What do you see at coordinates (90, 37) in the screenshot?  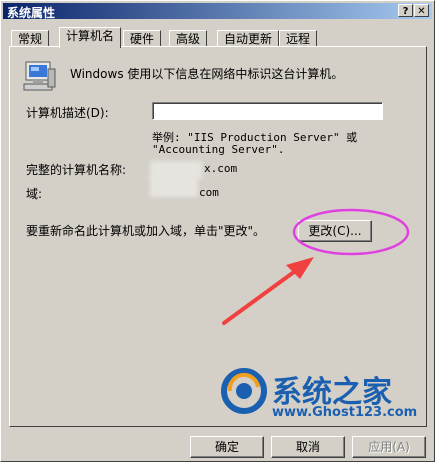 I see `tab-computer-name: 计算机名` at bounding box center [90, 37].